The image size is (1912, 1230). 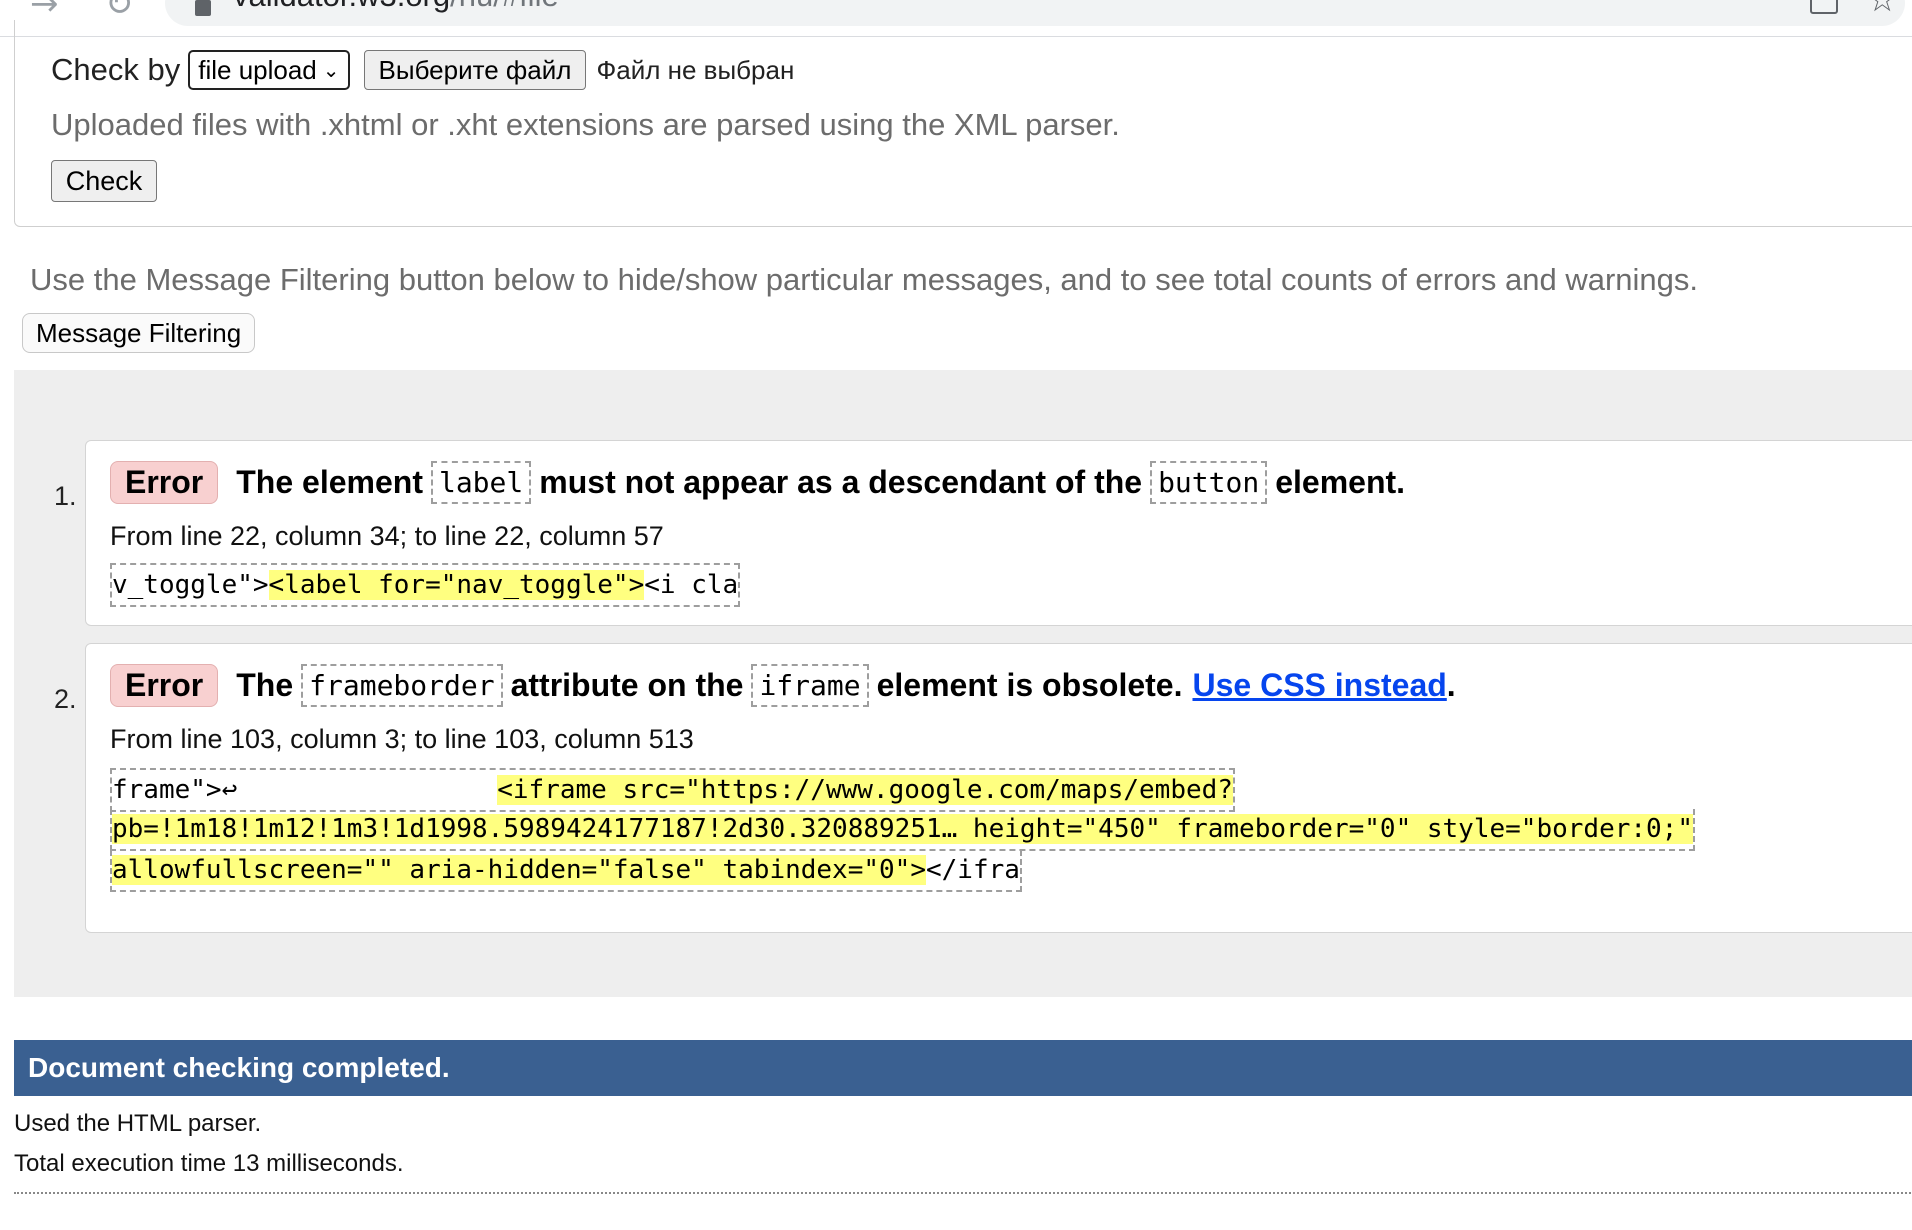 I want to click on check-by-label: Check by, so click(x=116, y=69).